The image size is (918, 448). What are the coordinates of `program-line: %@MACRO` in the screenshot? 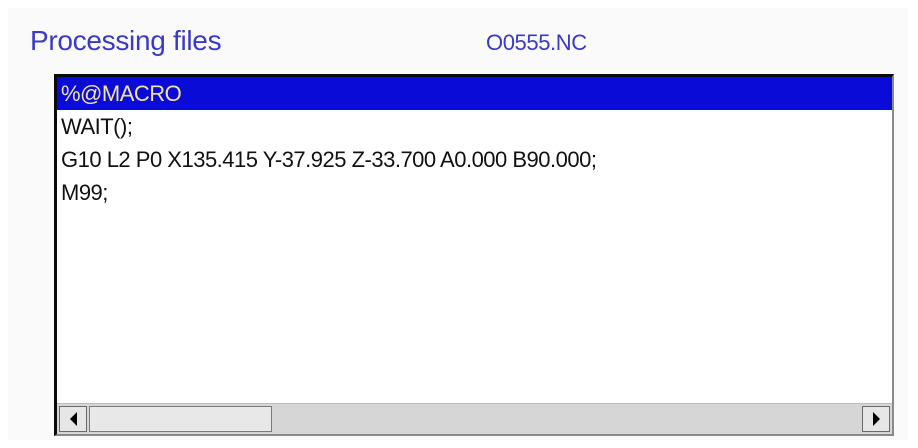 It's located at (474, 93).